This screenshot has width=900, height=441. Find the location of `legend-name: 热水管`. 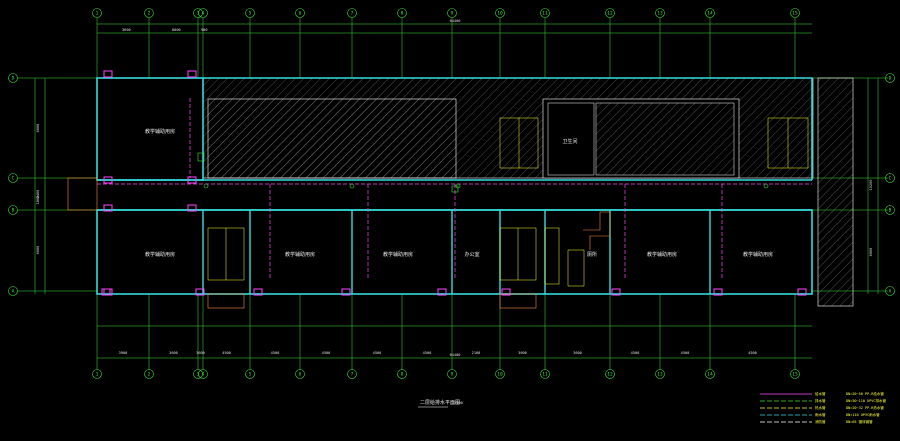

legend-name: 热水管 is located at coordinates (820, 407).